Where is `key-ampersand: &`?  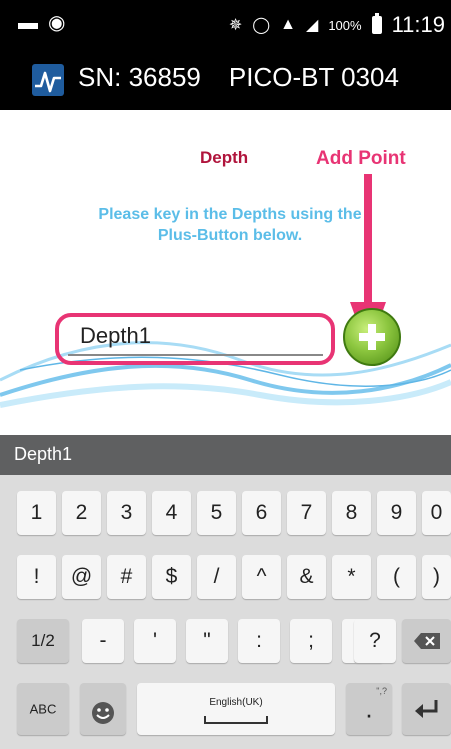
key-ampersand: & is located at coordinates (306, 577).